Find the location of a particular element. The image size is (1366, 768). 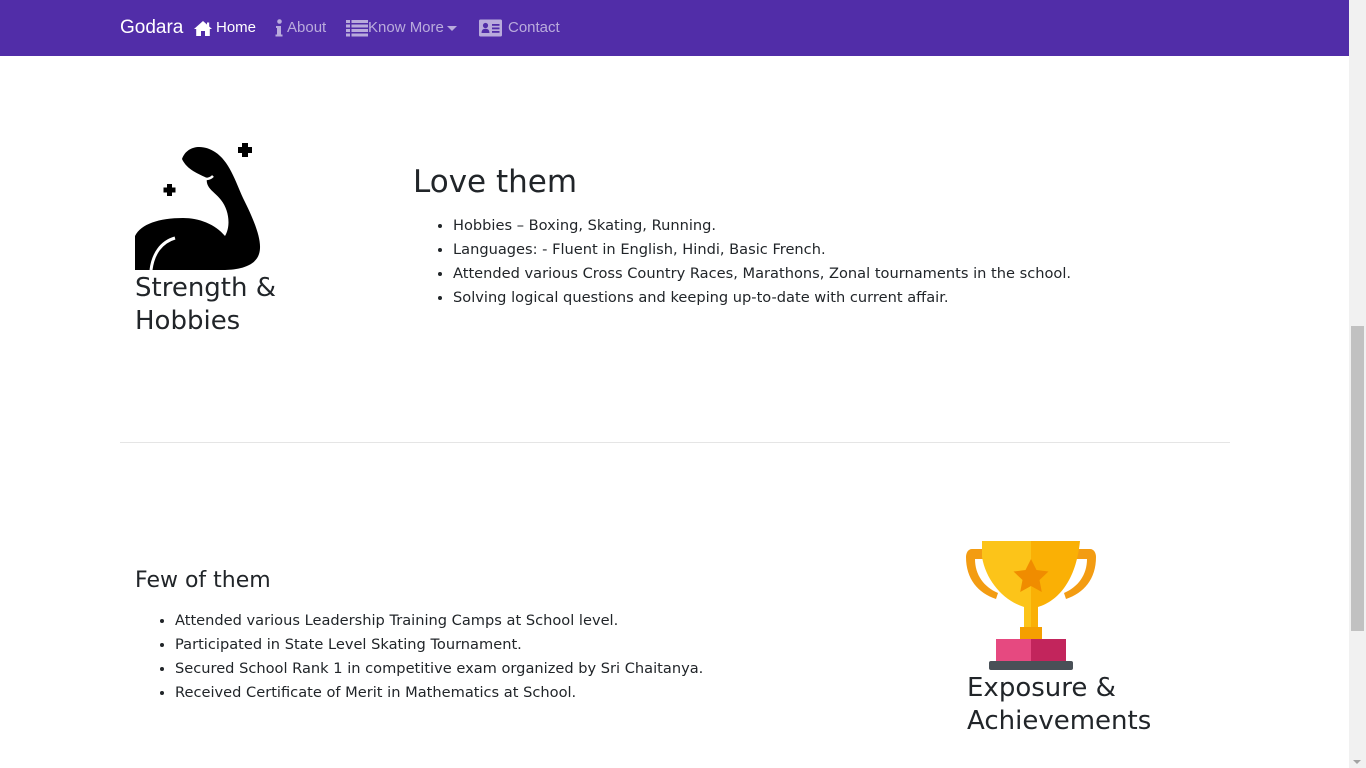

scroll-down-arrow-icon is located at coordinates (1357, 762).